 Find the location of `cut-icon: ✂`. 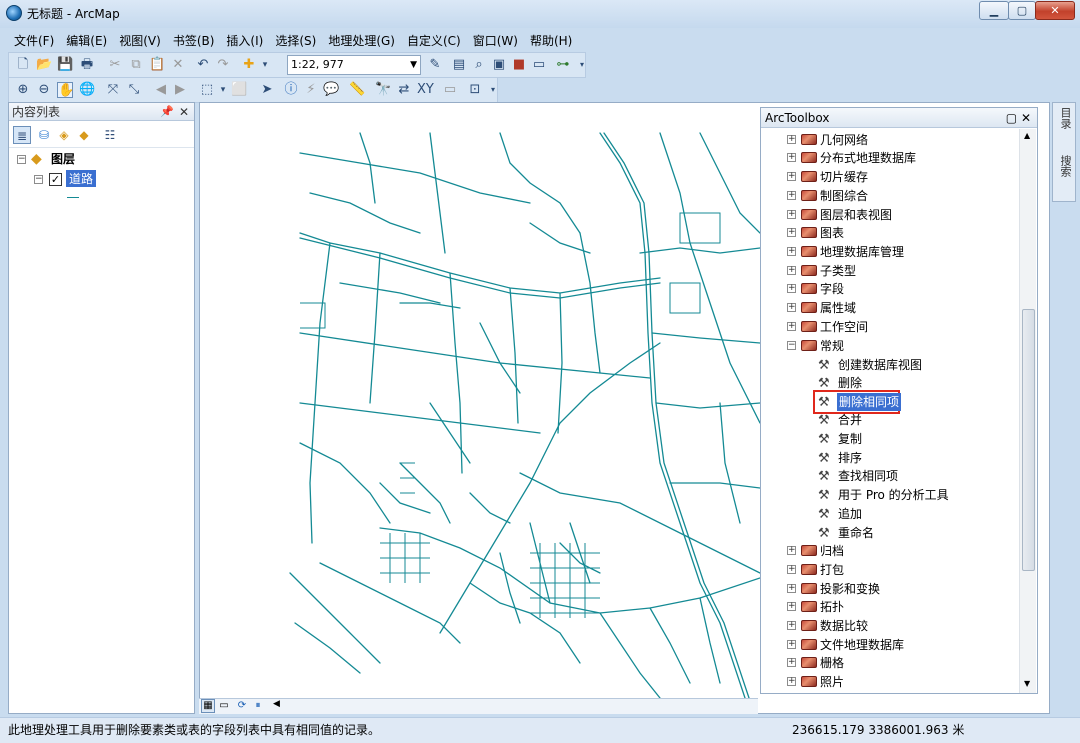

cut-icon: ✂ is located at coordinates (115, 65).